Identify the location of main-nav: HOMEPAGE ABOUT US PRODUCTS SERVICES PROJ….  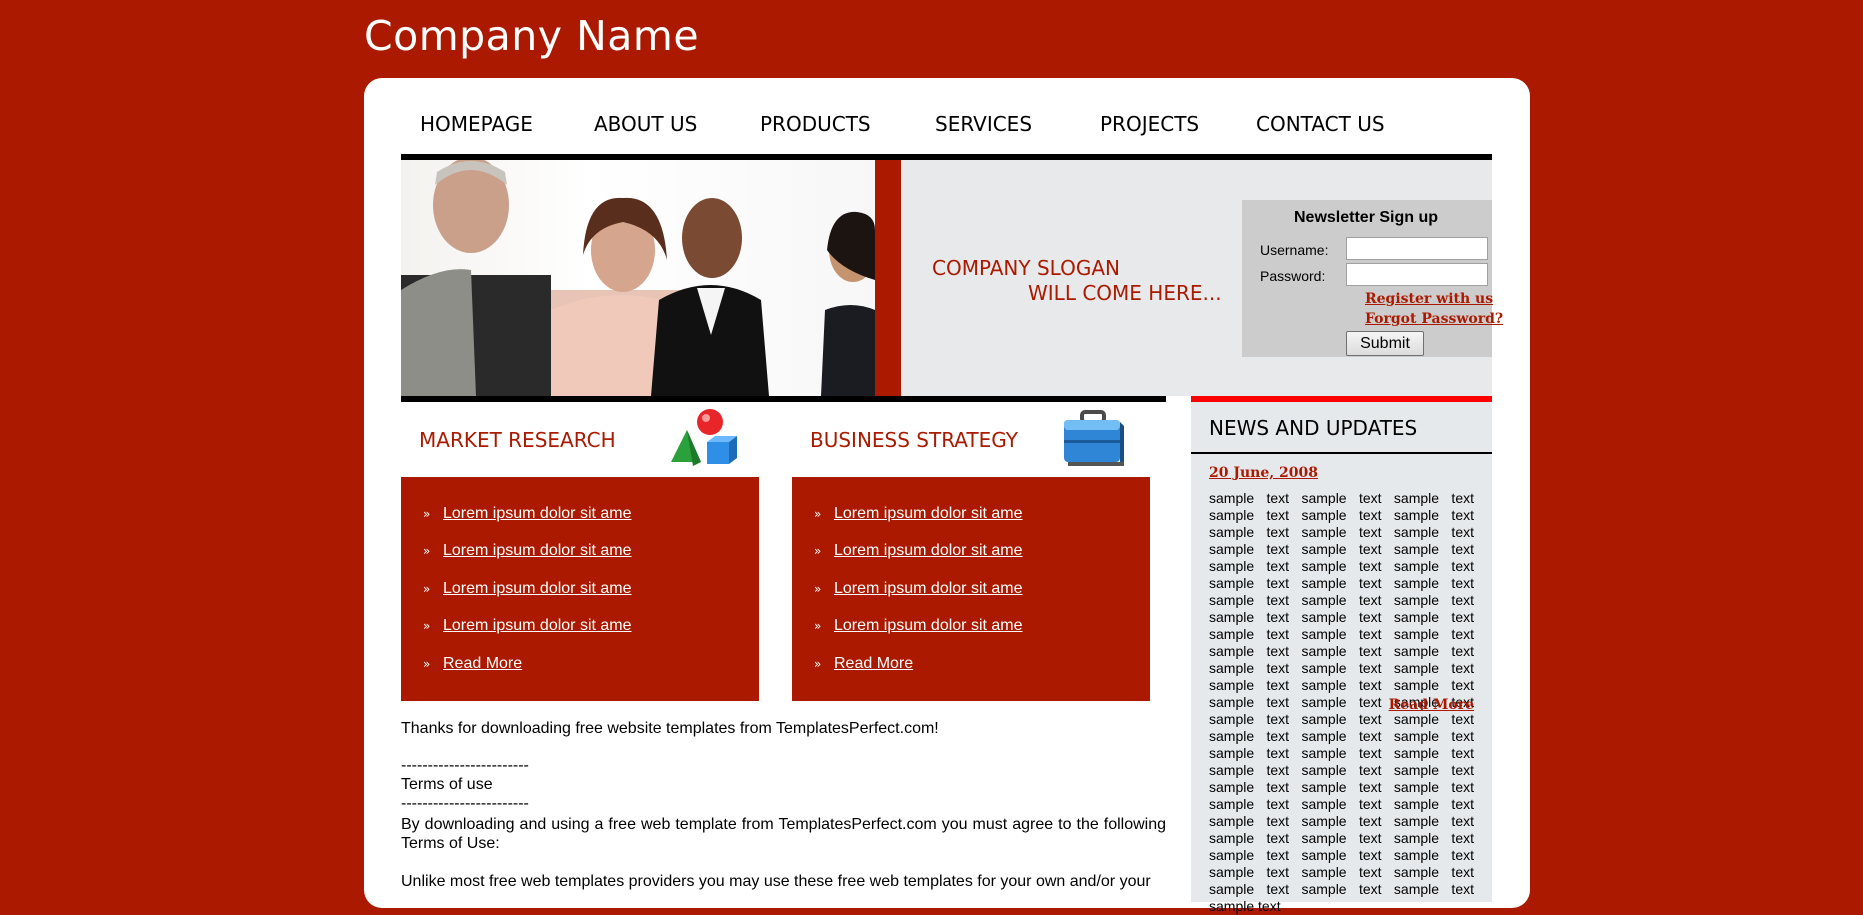
(946, 133).